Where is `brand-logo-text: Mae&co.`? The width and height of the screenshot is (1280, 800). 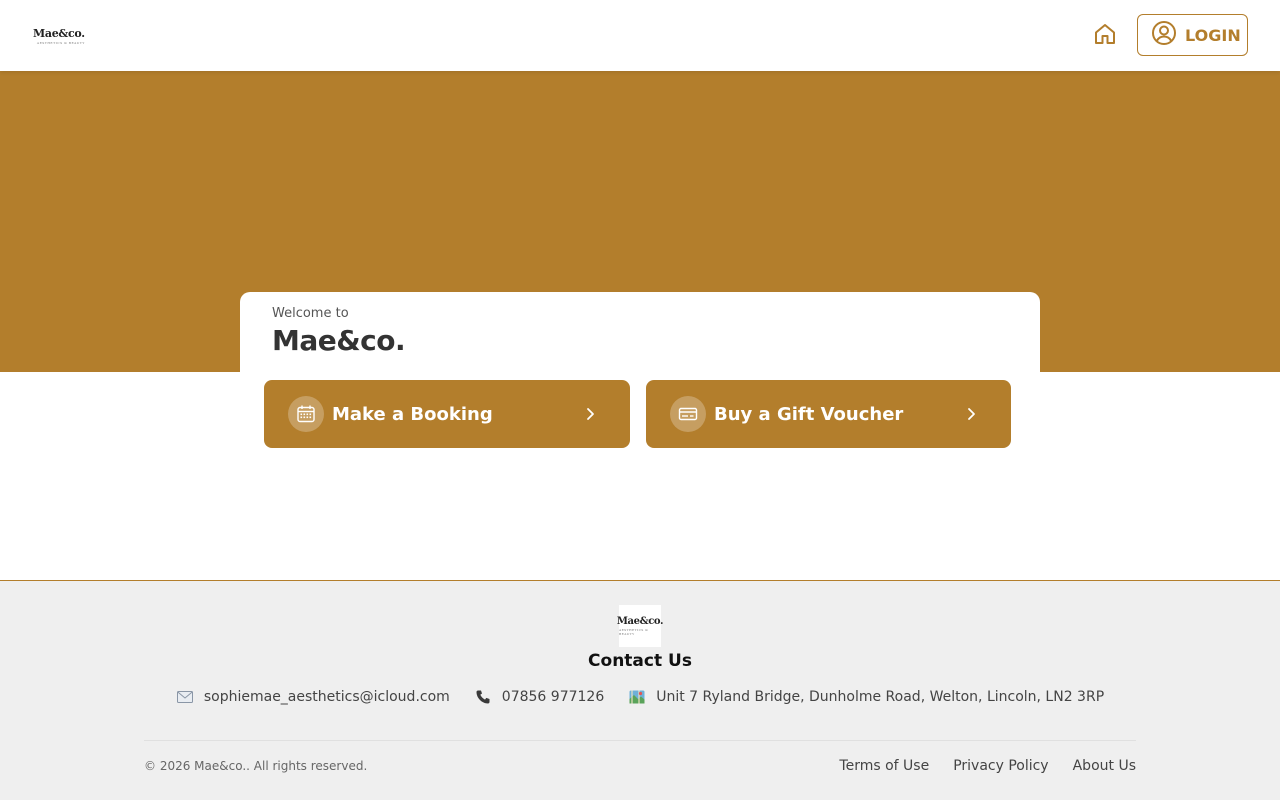
brand-logo-text: Mae&co. is located at coordinates (59, 33).